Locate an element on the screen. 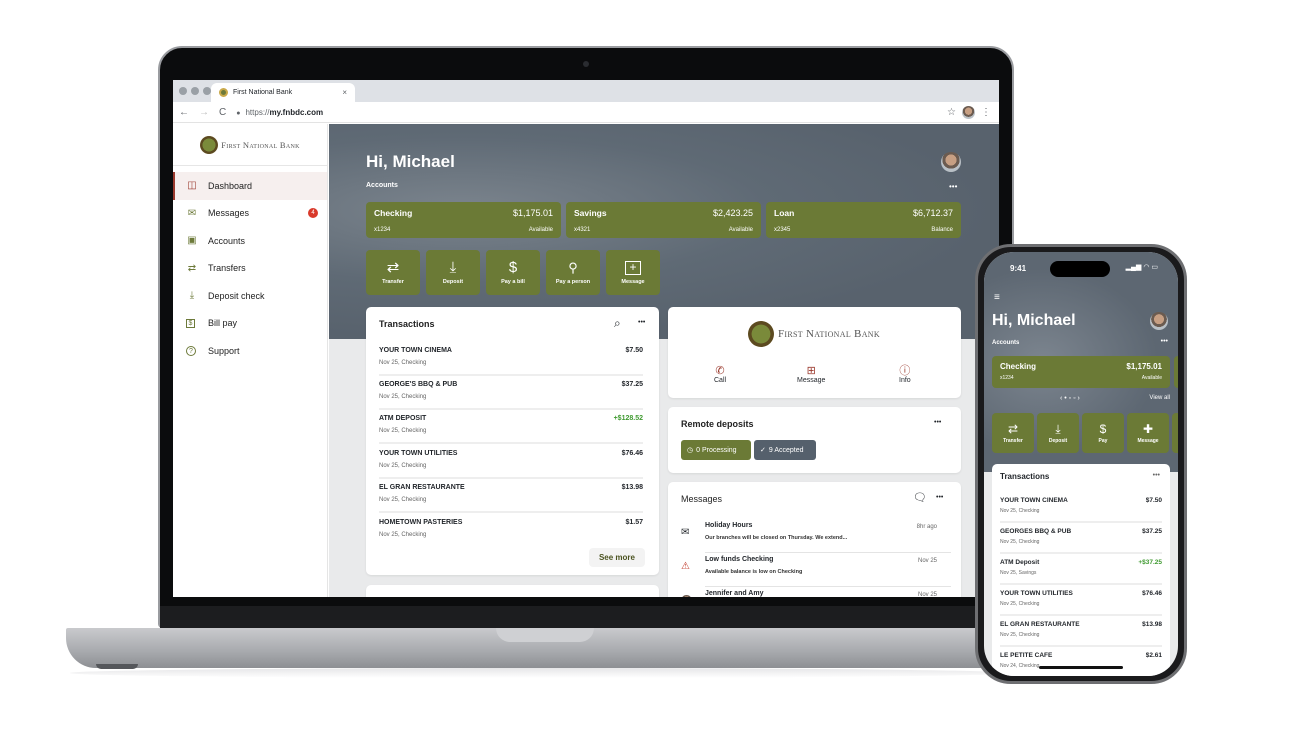  message-add-icon: ✚ is located at coordinates (1148, 428).